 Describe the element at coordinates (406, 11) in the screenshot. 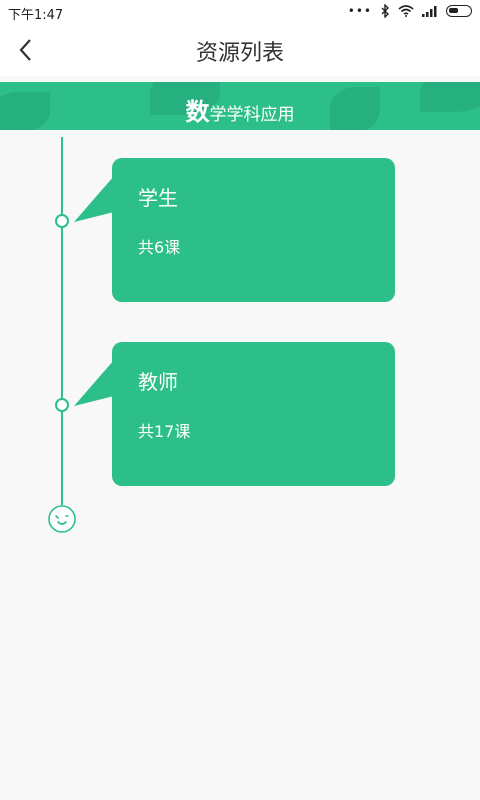

I see `wifi-icon` at that location.